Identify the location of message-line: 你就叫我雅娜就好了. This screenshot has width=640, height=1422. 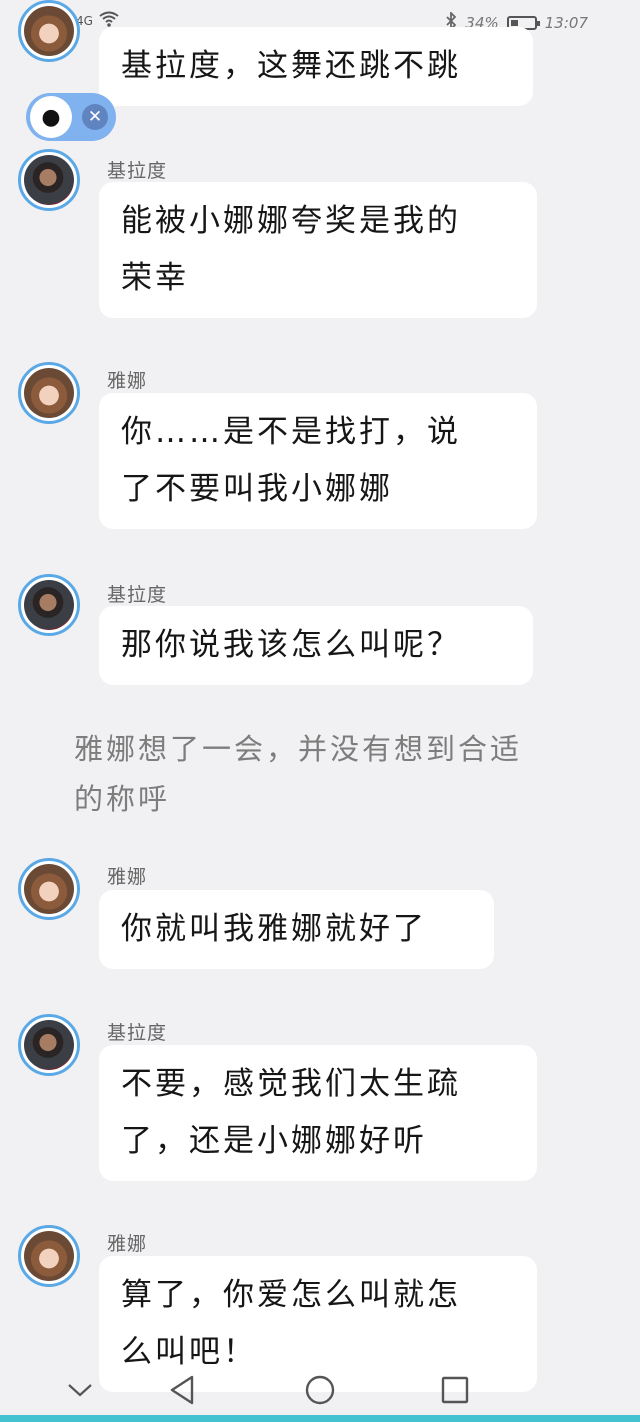
(274, 929).